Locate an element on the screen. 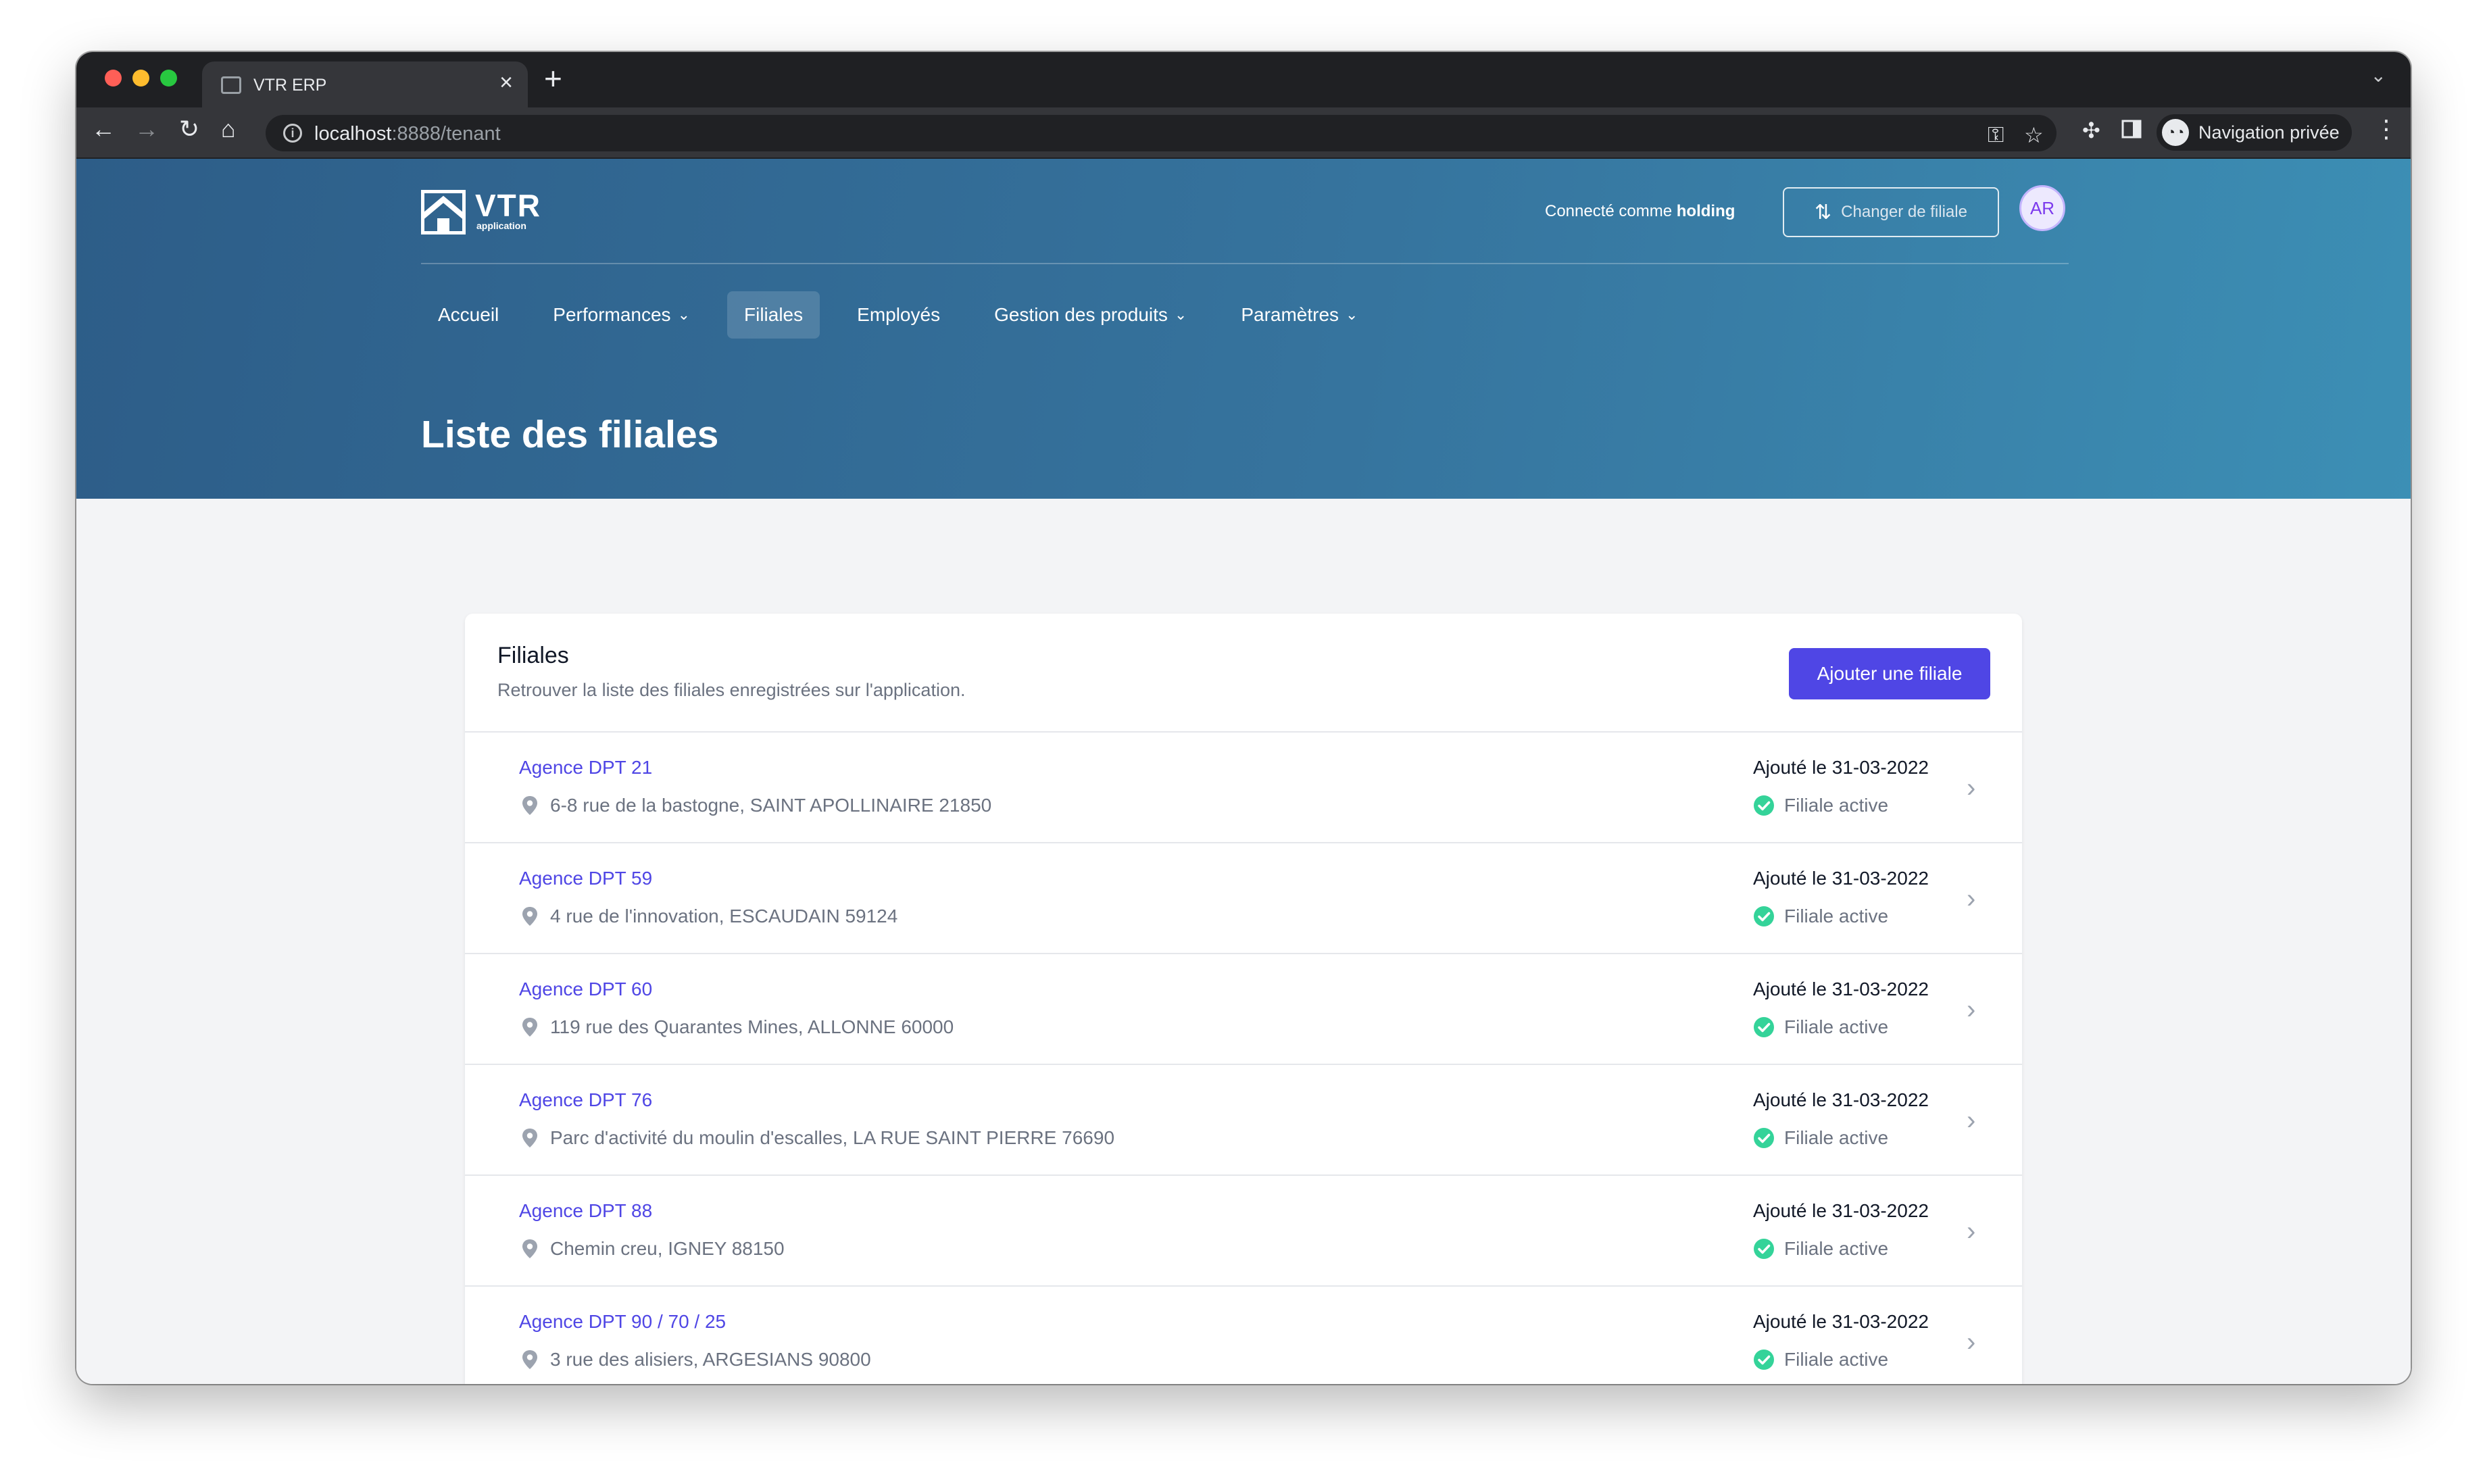  side-panel-icon is located at coordinates (2131, 131).